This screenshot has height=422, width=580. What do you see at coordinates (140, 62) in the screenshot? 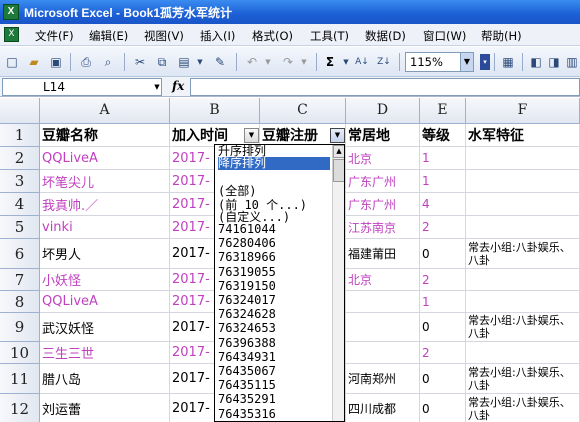
I see `cut-icon: ✂` at bounding box center [140, 62].